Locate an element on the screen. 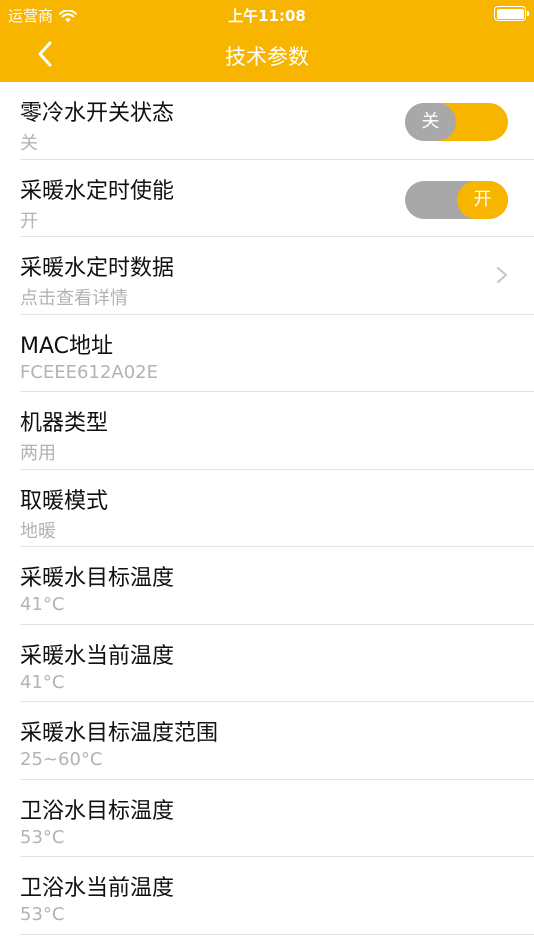 The image size is (534, 950). row-label: 采暖水当前温度 is located at coordinates (97, 656).